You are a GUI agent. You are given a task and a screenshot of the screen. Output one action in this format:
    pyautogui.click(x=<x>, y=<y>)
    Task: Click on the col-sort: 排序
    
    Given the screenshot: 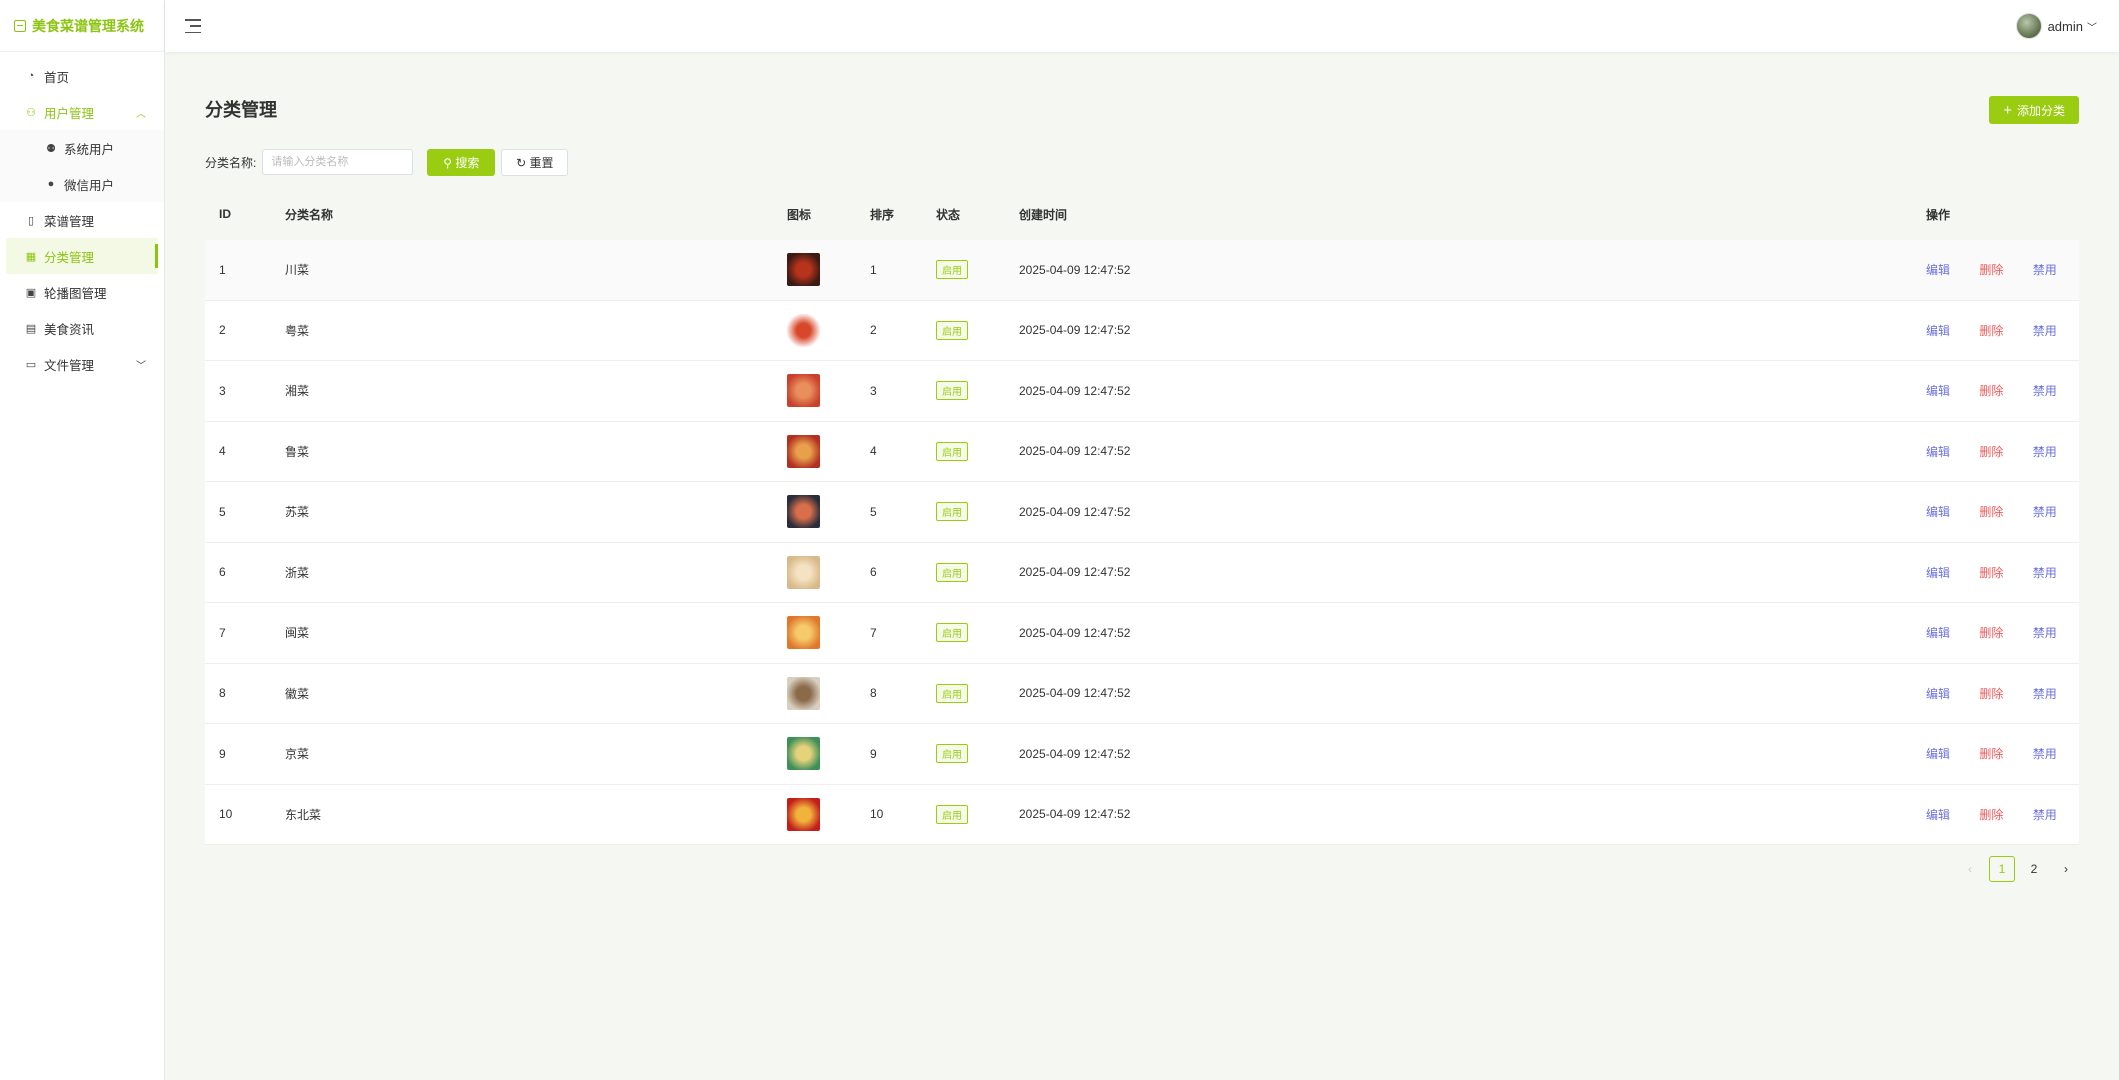 What is the action you would take?
    pyautogui.click(x=882, y=214)
    